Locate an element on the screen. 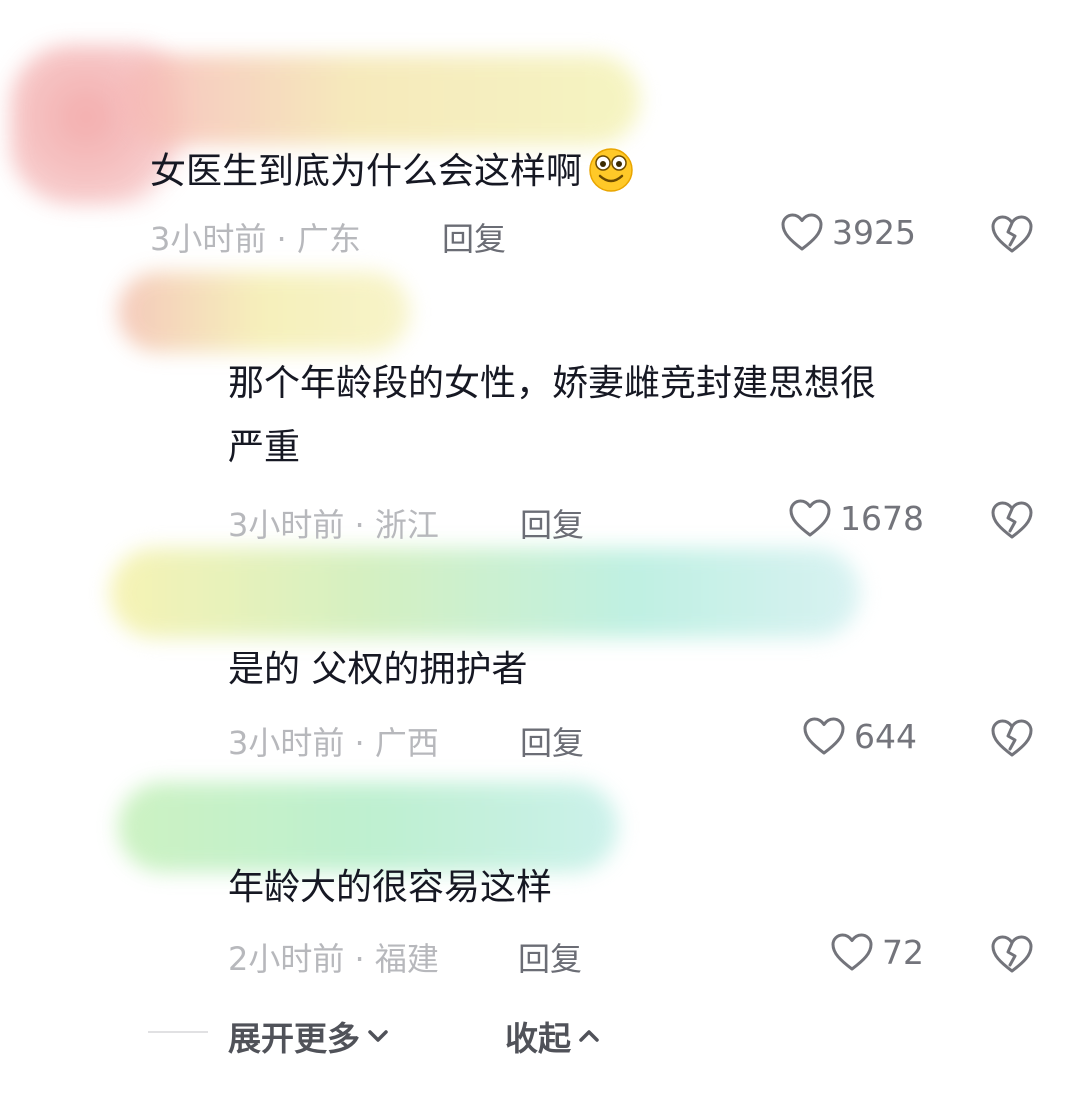 The image size is (1080, 1098). comment-text: 女医生到底为什么会这样啊 is located at coordinates (393, 172).